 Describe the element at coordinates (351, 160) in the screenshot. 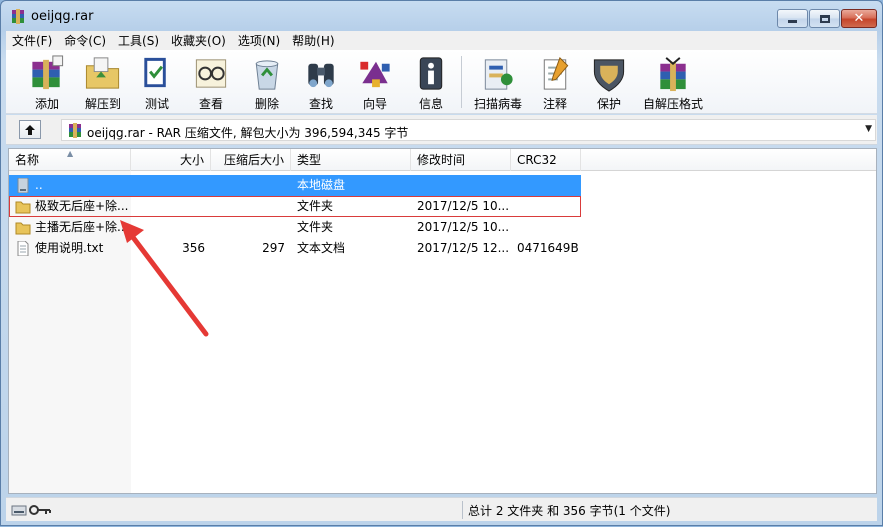

I see `column-type: 类型` at that location.